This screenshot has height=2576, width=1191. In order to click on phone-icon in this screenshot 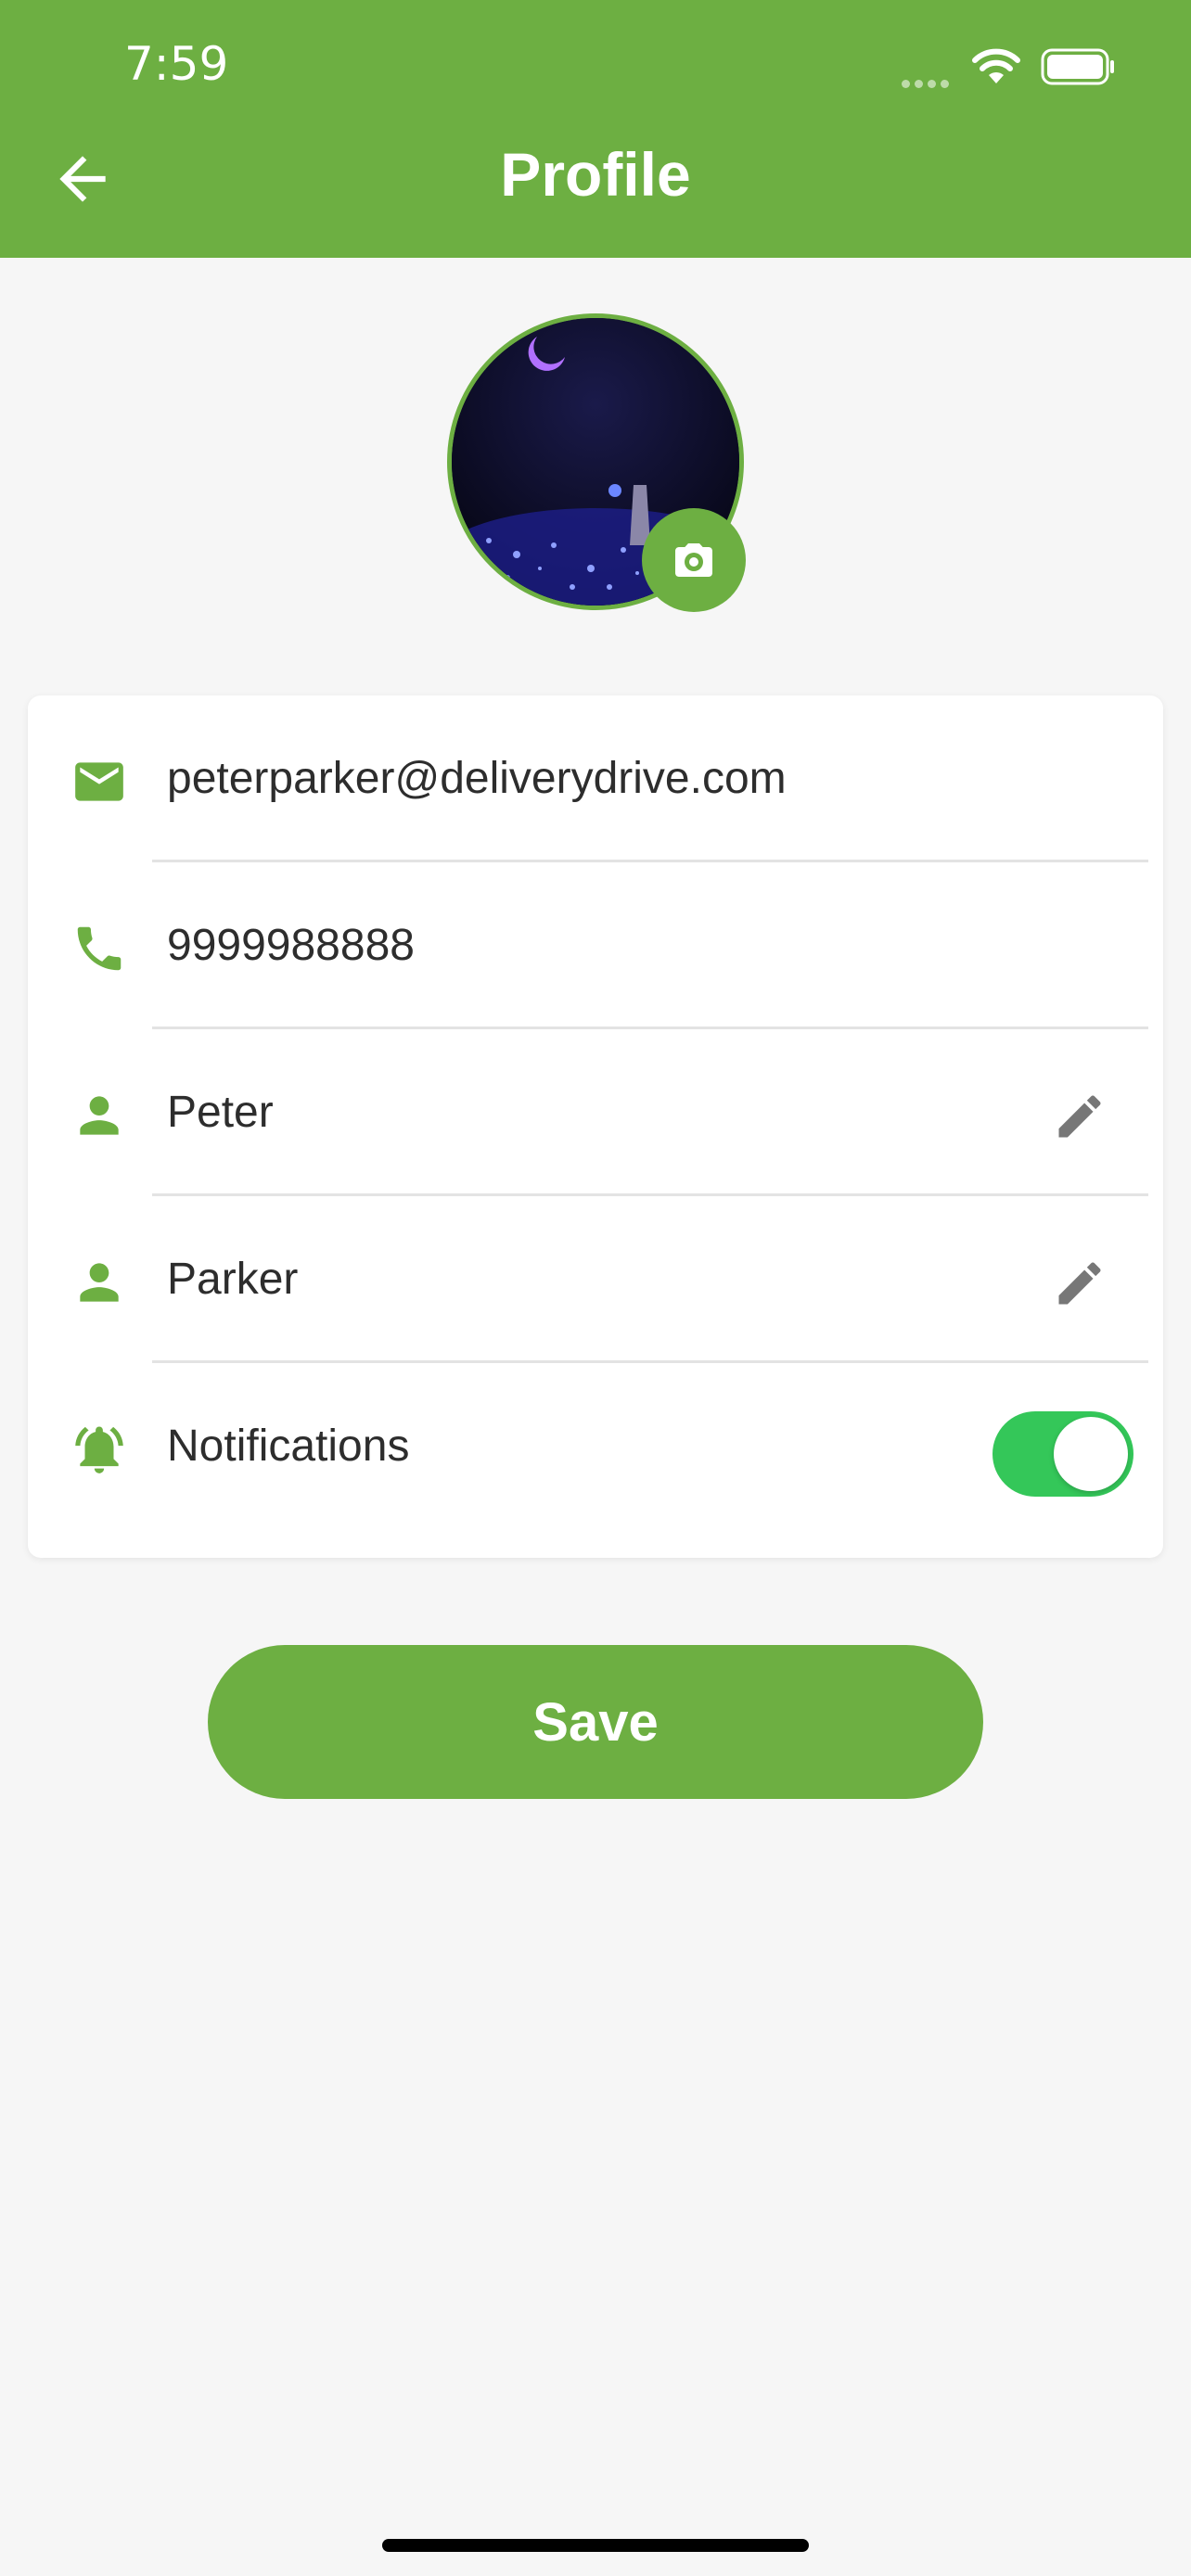, I will do `click(99, 948)`.